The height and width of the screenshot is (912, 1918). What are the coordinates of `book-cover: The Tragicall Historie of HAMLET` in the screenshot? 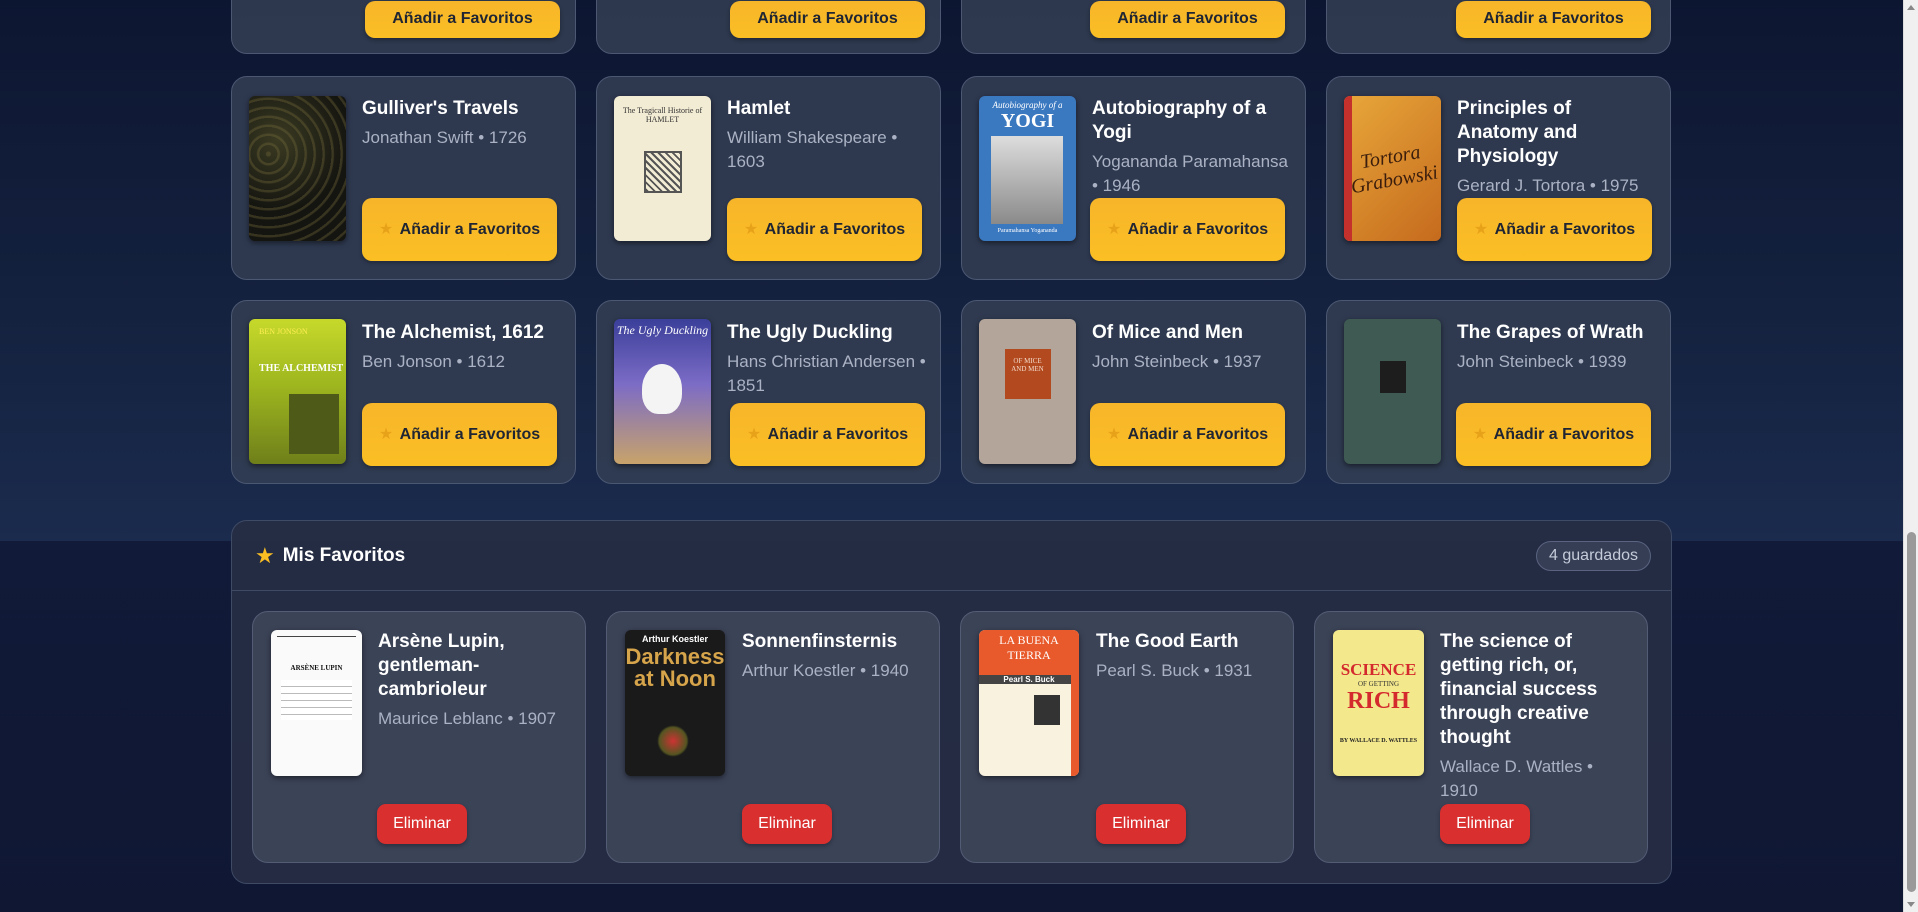 It's located at (662, 168).